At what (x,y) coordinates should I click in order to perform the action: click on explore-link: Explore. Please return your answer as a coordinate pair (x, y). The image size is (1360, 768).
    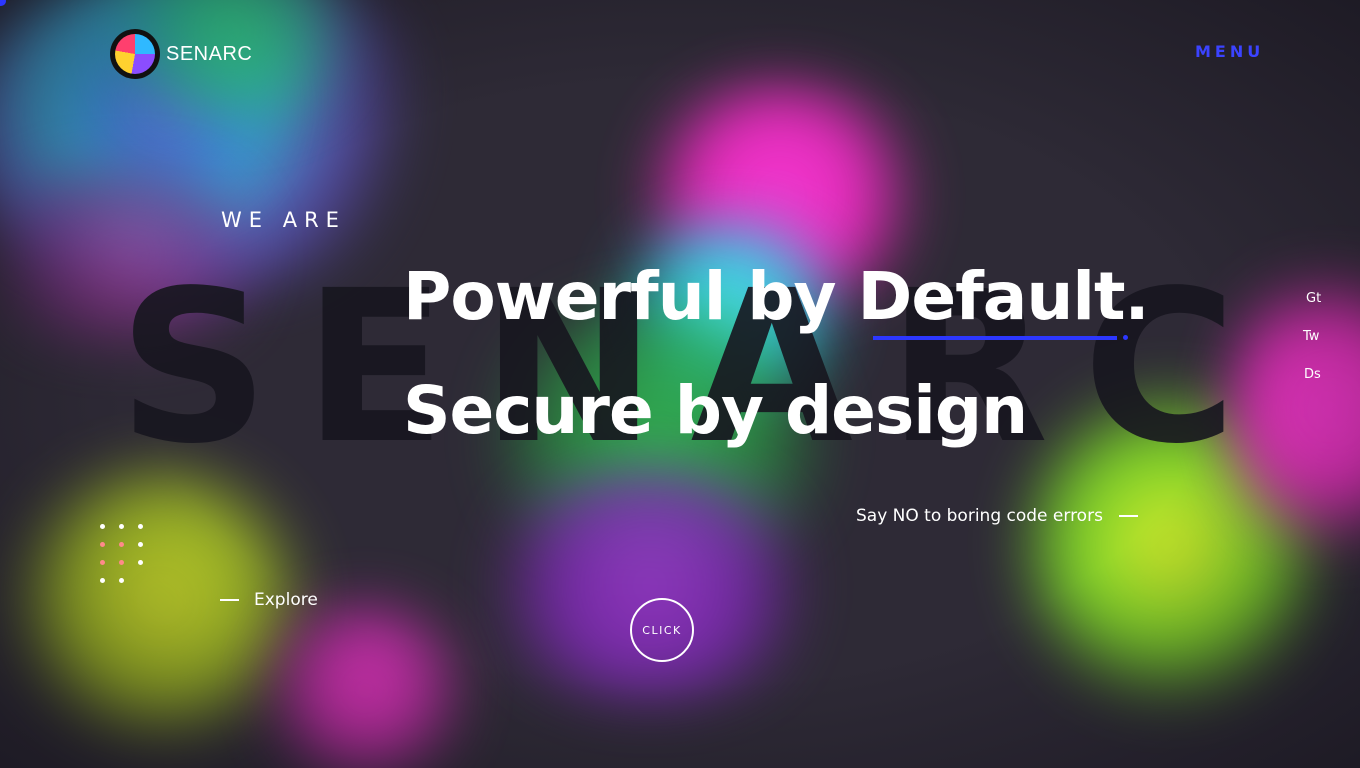
    Looking at the image, I should click on (269, 600).